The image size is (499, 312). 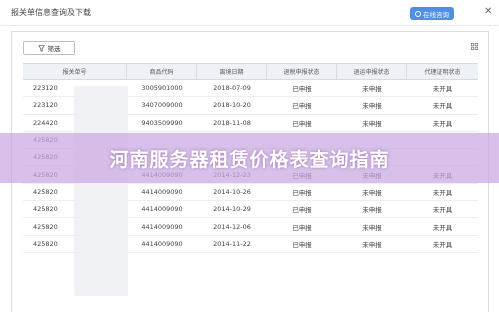 I want to click on col-header-commodity-code: 商品代码, so click(x=162, y=71).